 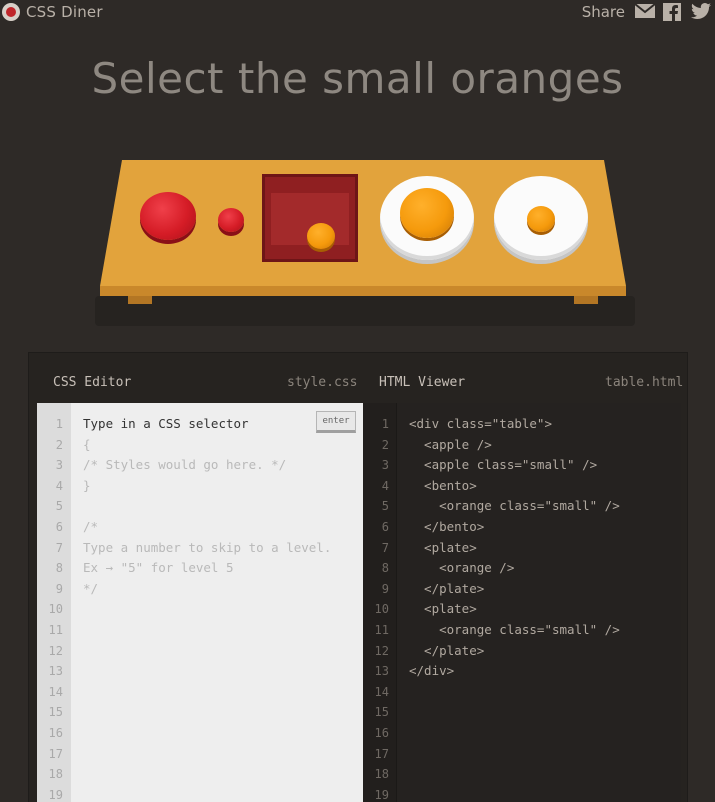 What do you see at coordinates (701, 12) in the screenshot?
I see `twitter-icon` at bounding box center [701, 12].